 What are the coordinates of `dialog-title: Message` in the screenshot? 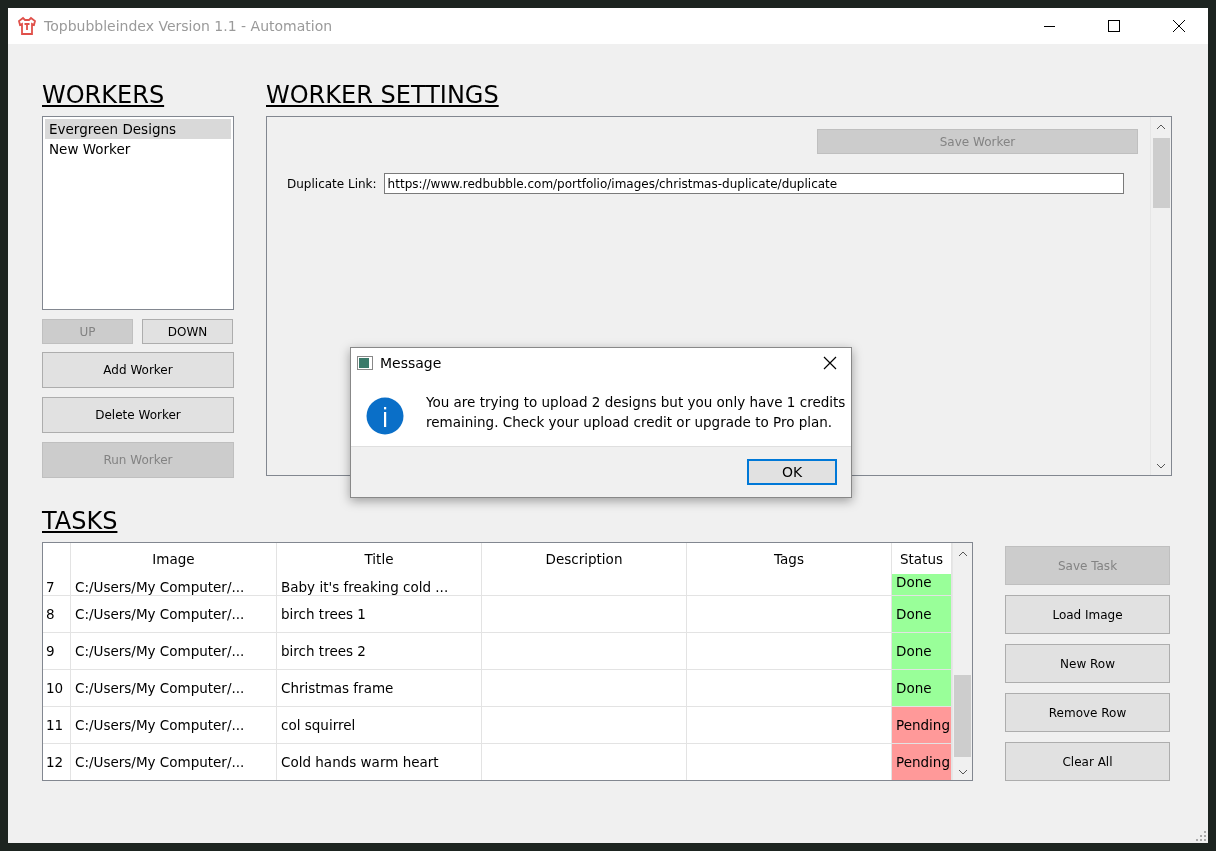 It's located at (411, 363).